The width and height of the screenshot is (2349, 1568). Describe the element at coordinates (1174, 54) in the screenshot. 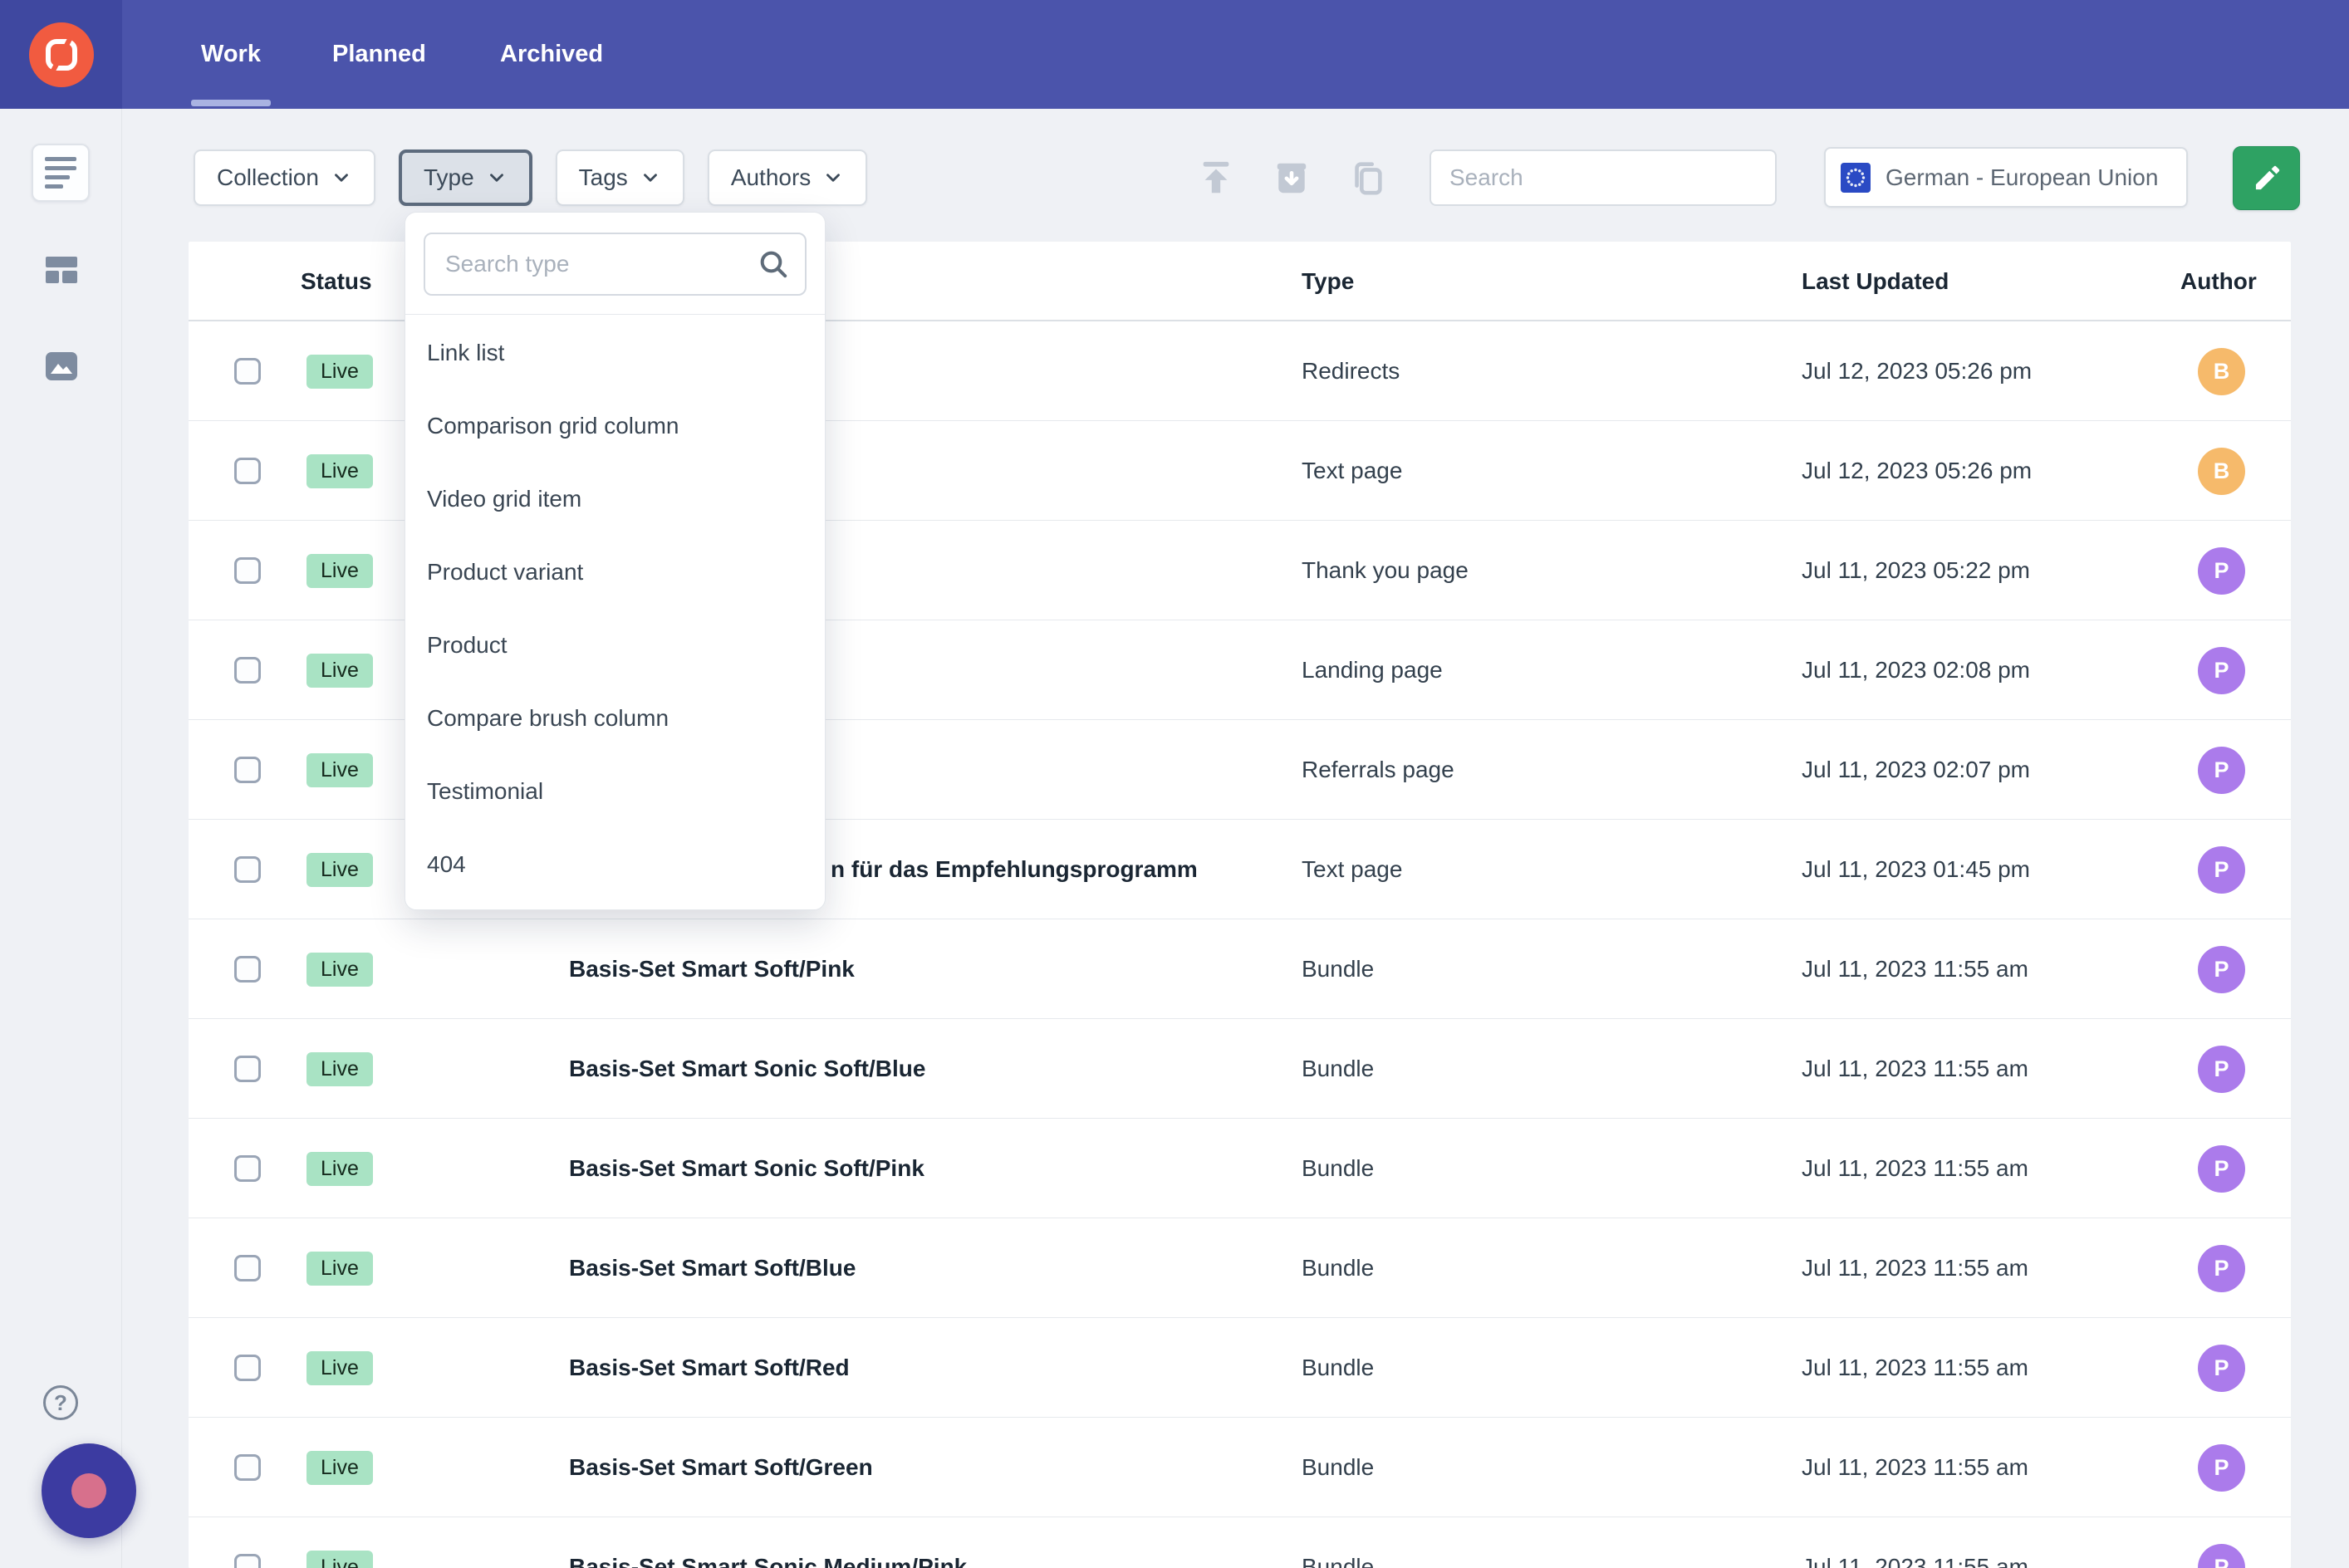

I see `topbar: Work Planned Archived` at that location.